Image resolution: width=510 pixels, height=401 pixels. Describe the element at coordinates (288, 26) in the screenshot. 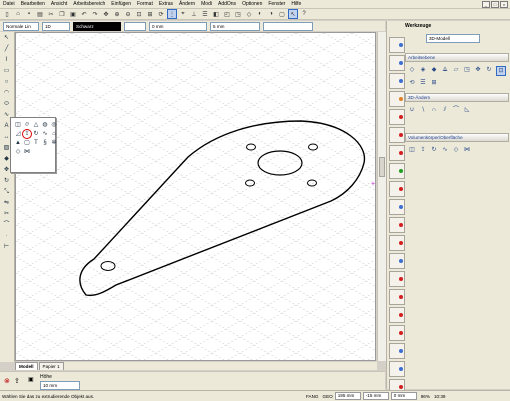

I see `extra-field` at that location.